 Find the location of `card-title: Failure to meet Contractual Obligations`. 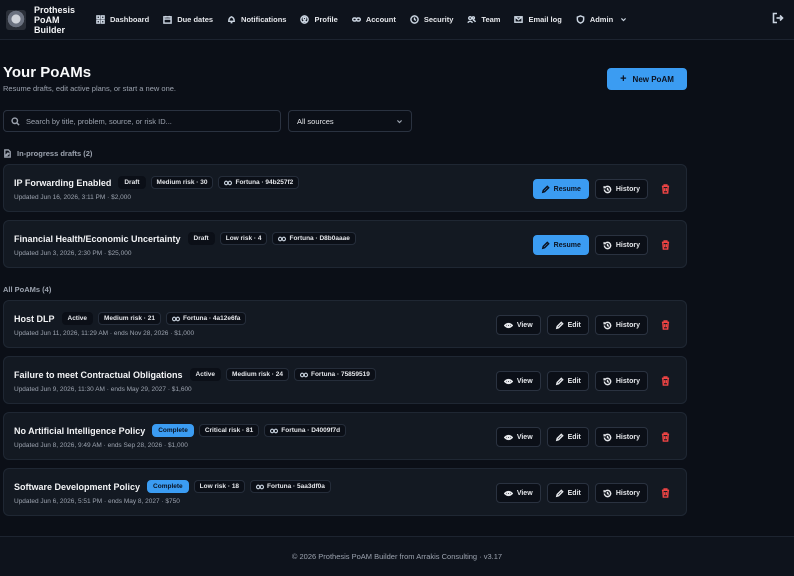

card-title: Failure to meet Contractual Obligations is located at coordinates (98, 374).